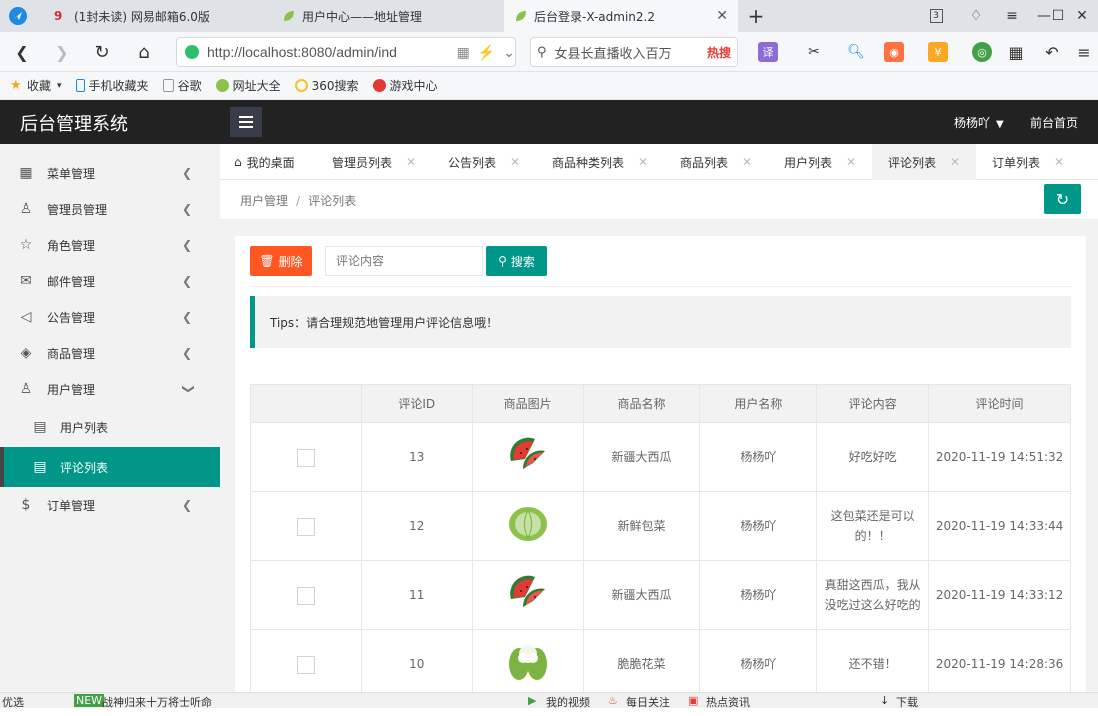  Describe the element at coordinates (979, 122) in the screenshot. I see `user-menu: 杨杨吖 ▼` at that location.